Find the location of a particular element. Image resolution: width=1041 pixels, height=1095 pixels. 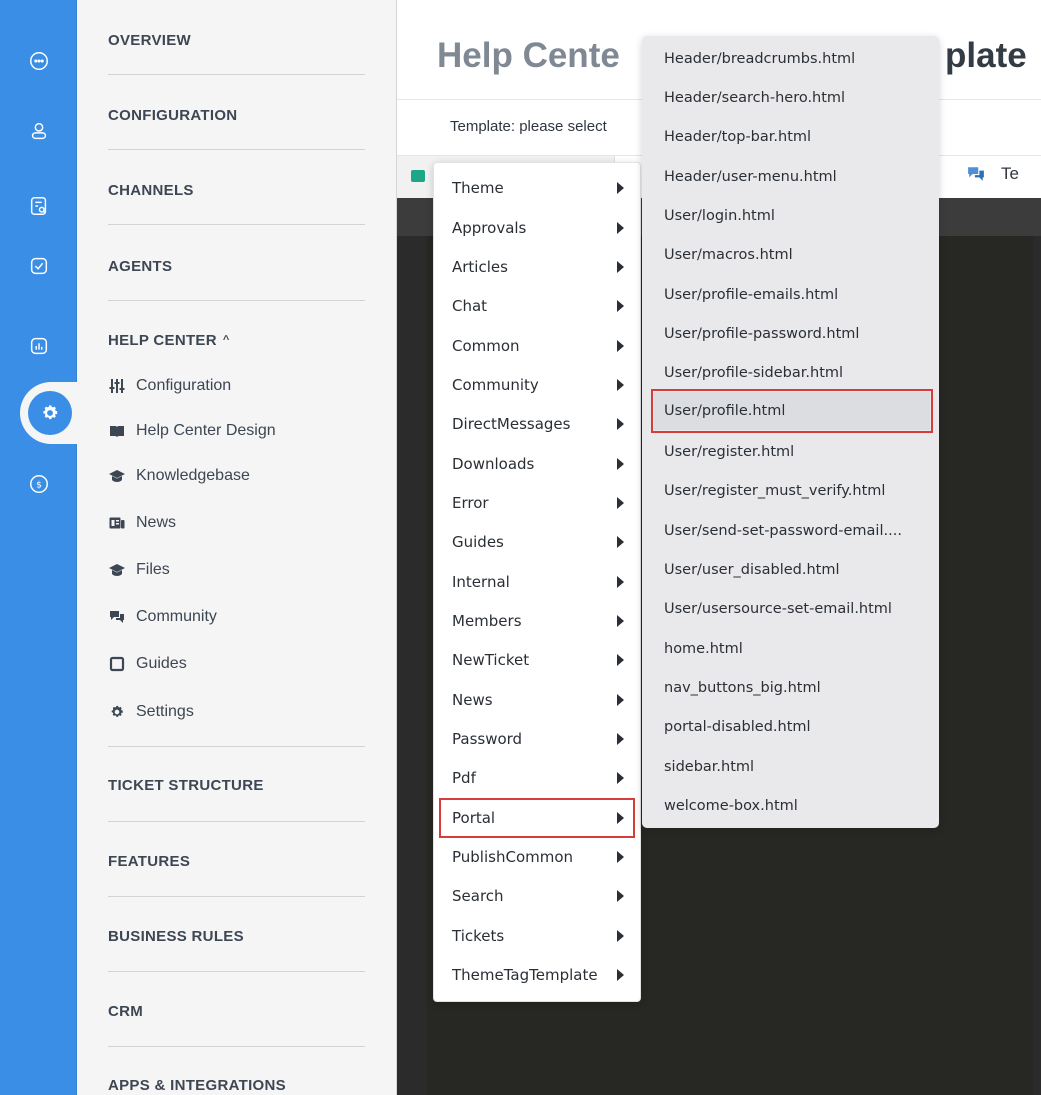

submenu-item: User/register_must_verify.html is located at coordinates (792, 491).